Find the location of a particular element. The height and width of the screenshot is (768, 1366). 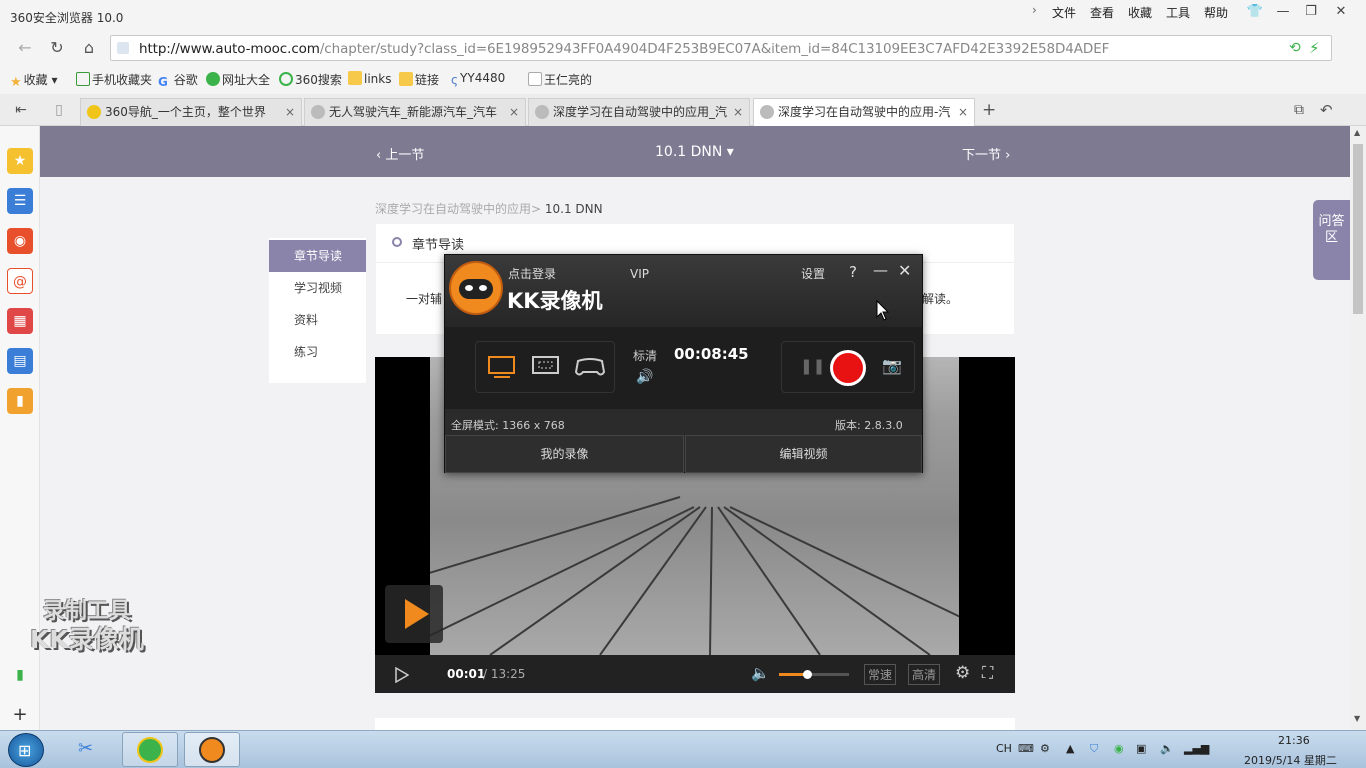

nav-practice: 练习 is located at coordinates (317, 352).